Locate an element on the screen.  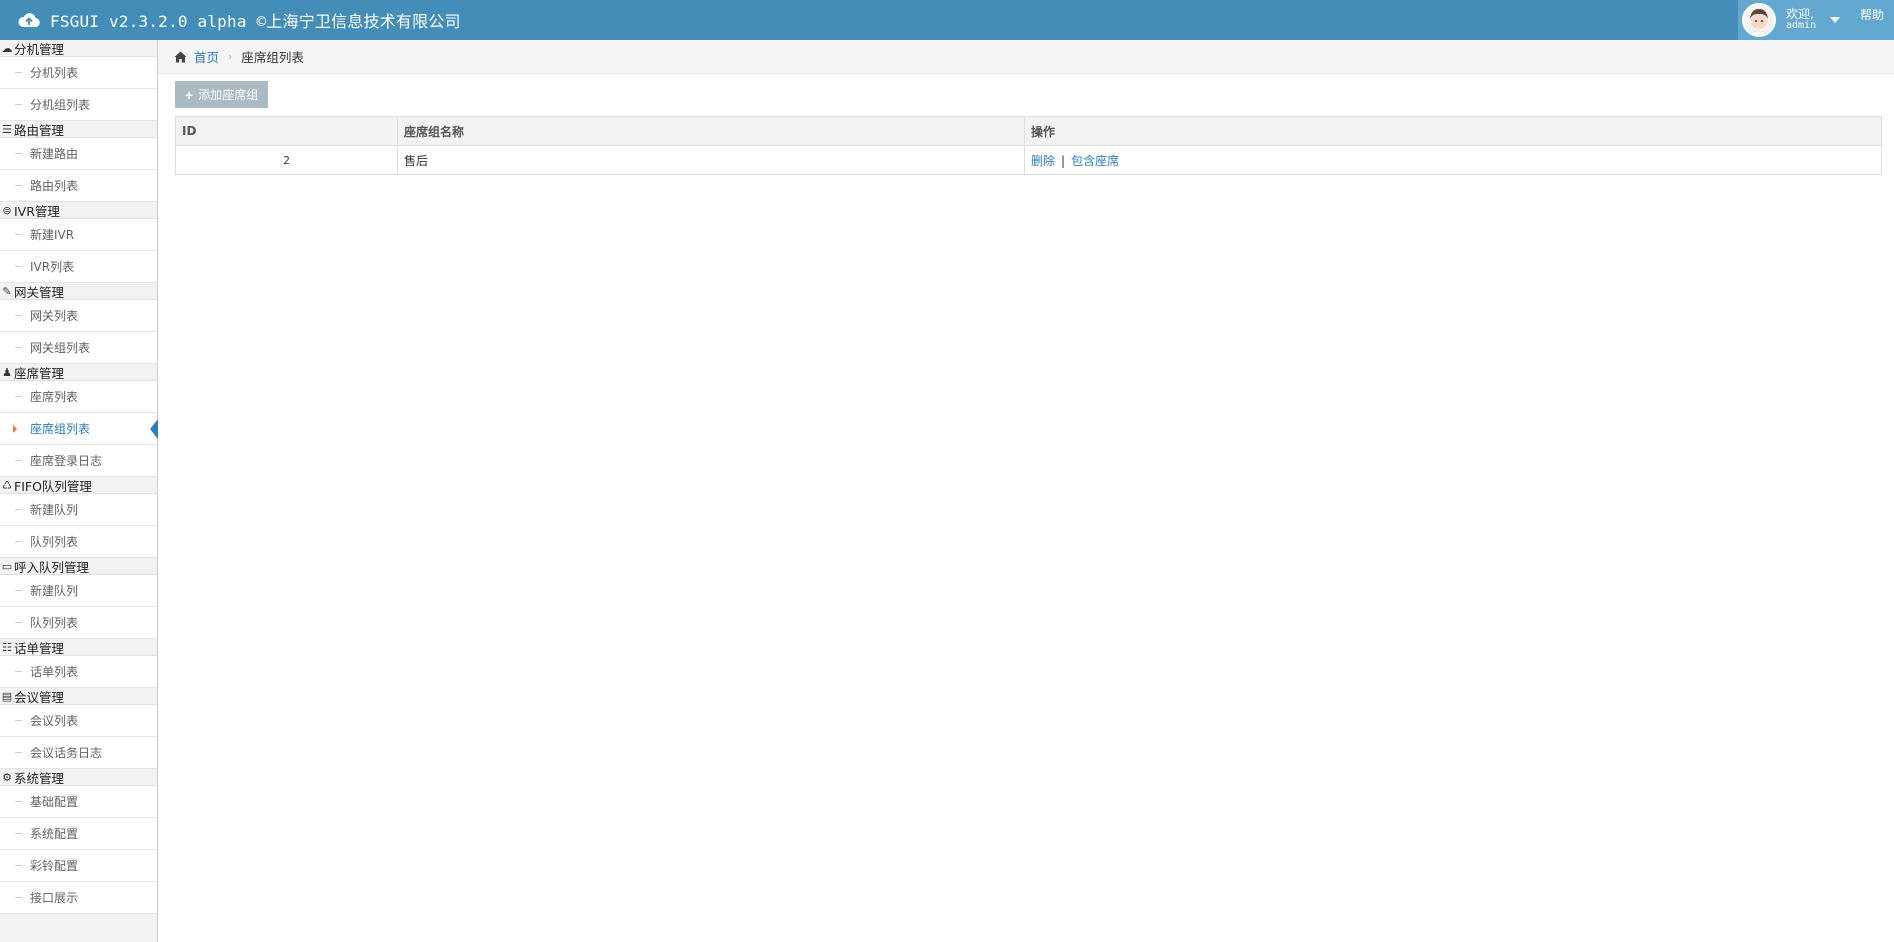
sidebar-group-header: ♟ 座席管理 is located at coordinates (78, 372).